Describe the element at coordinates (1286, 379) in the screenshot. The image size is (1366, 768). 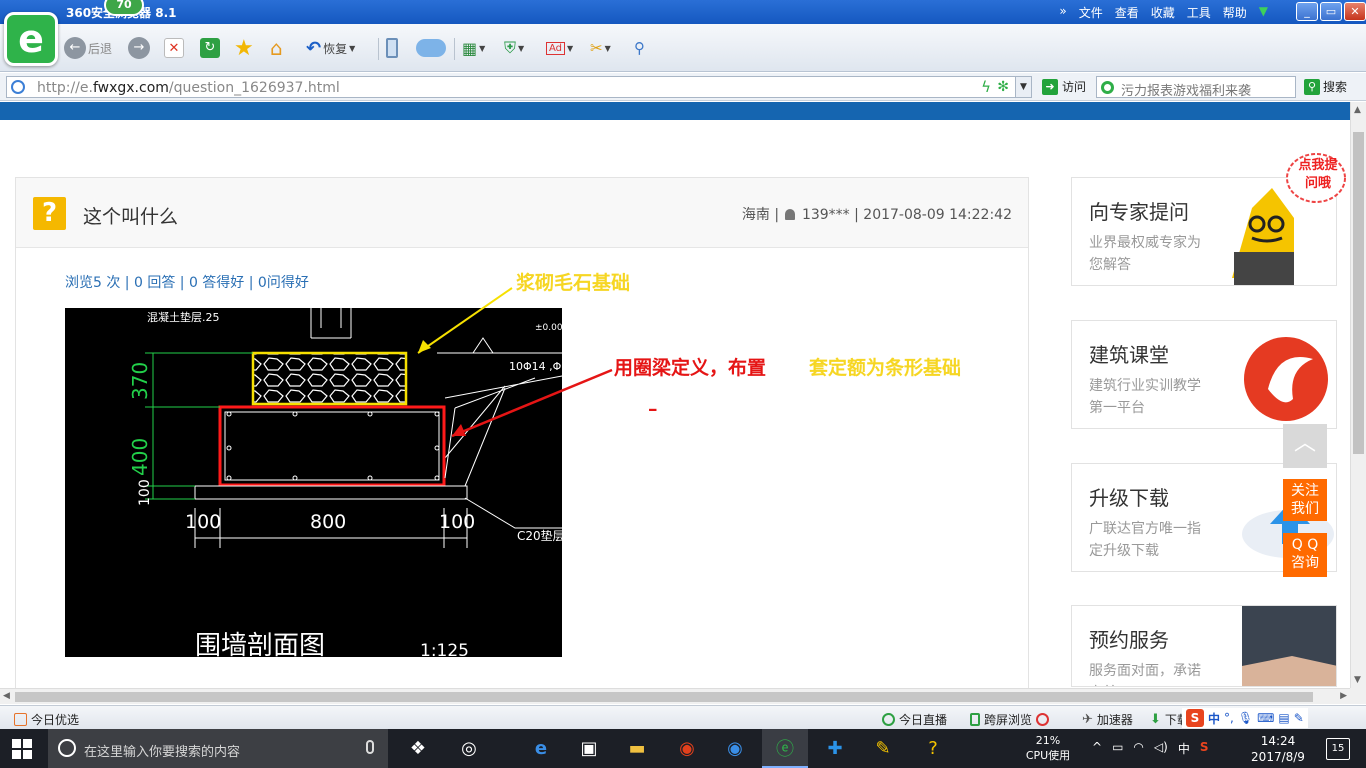
I see `course-logo-icon` at that location.